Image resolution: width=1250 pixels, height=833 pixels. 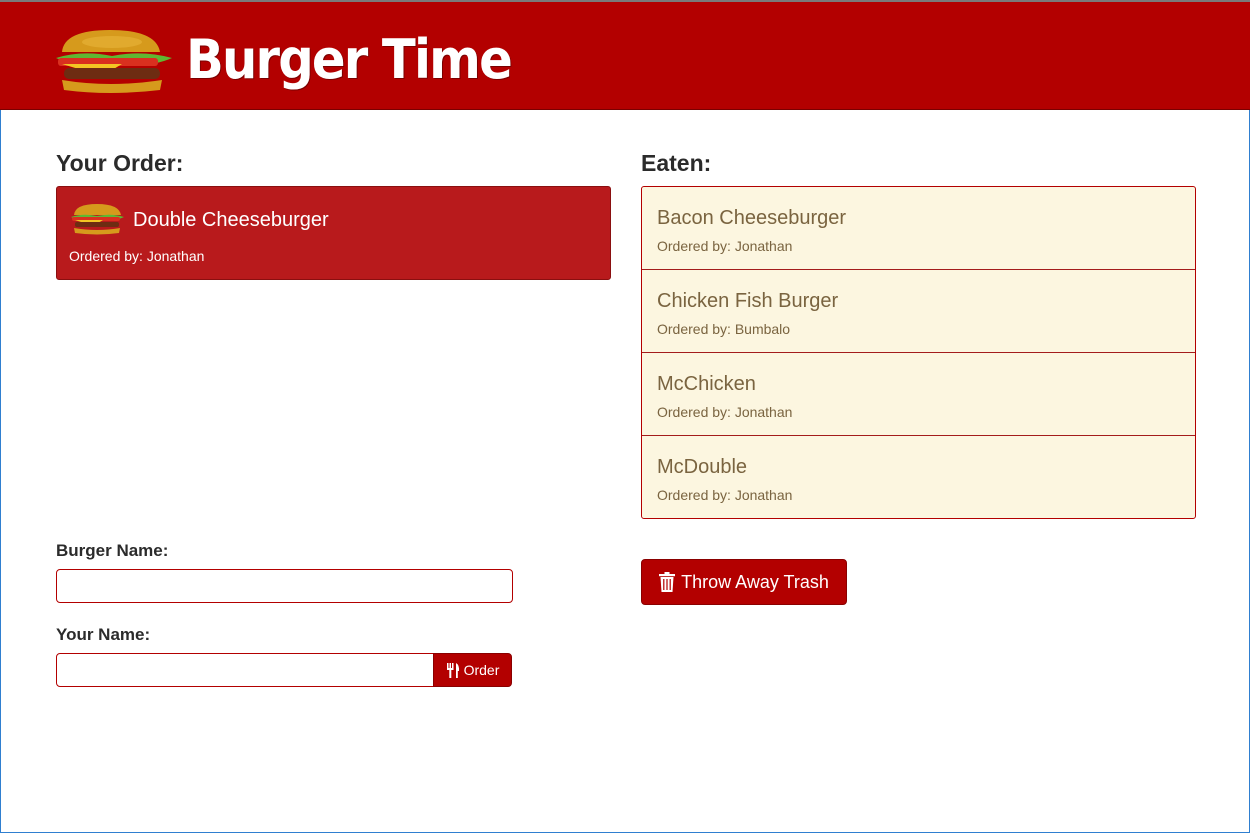 What do you see at coordinates (918, 228) in the screenshot?
I see `eaten-list-item: Bacon Cheeseburger Ordered by: Jonathan` at bounding box center [918, 228].